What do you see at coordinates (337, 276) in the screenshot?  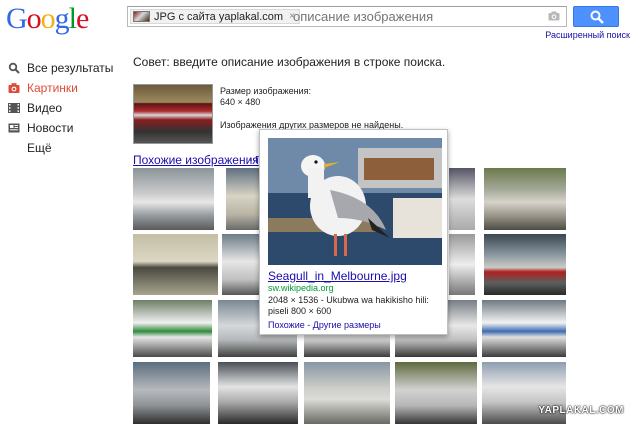 I see `preview-title-link: Seagull_in_Melbourne.jpg` at bounding box center [337, 276].